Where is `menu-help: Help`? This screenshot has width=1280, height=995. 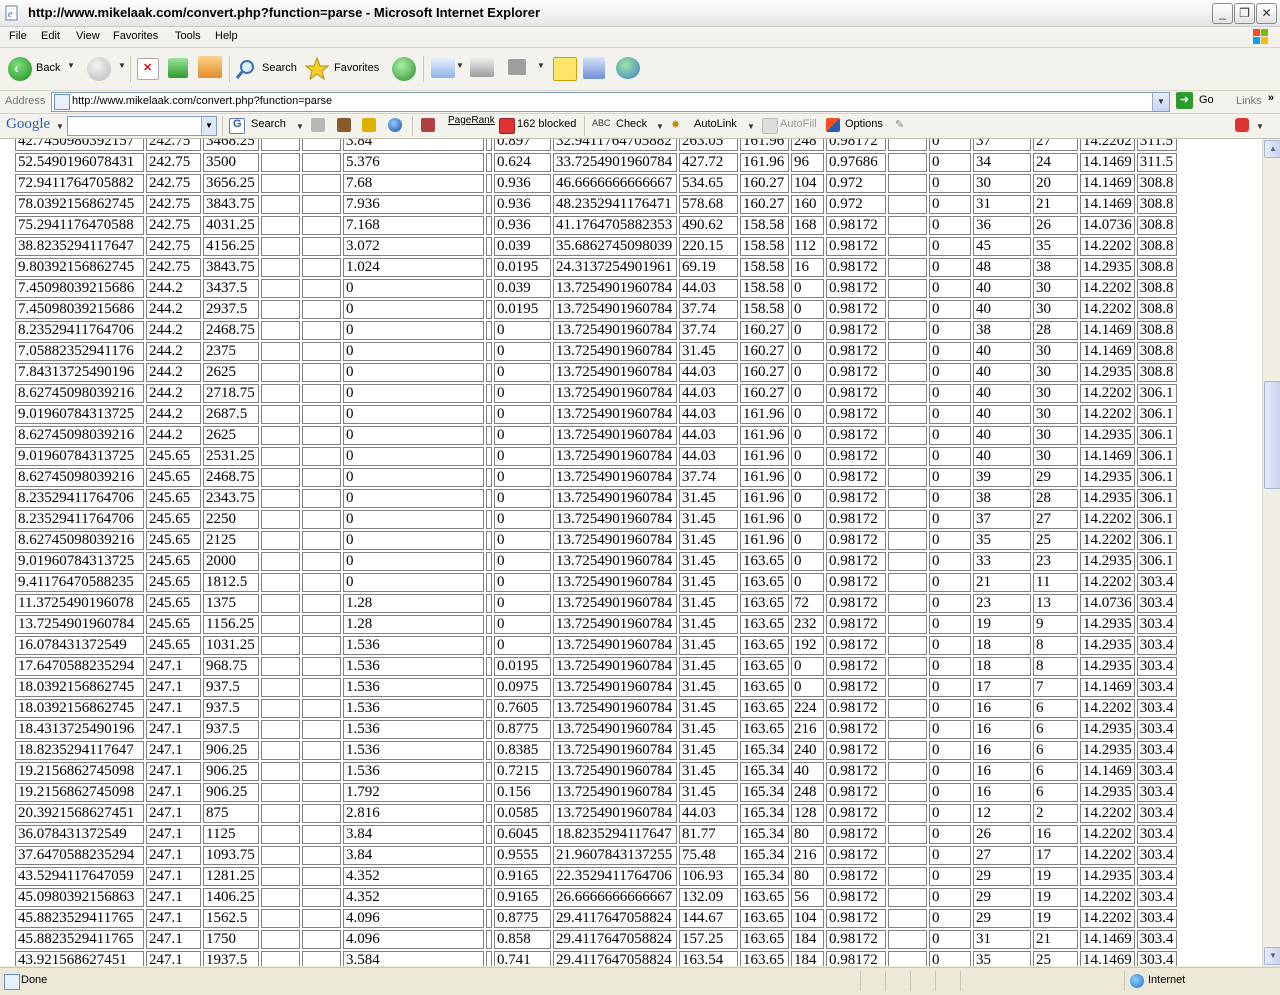
menu-help: Help is located at coordinates (226, 36).